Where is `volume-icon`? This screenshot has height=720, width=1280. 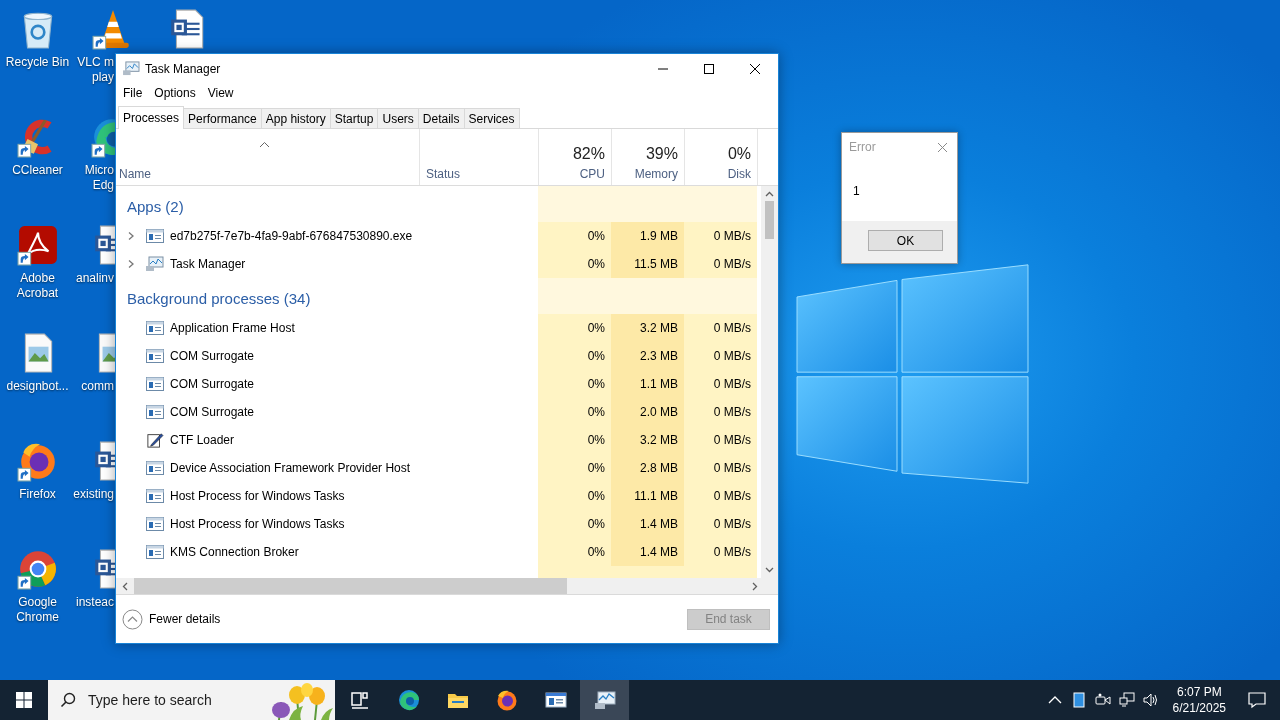
volume-icon is located at coordinates (1150, 700).